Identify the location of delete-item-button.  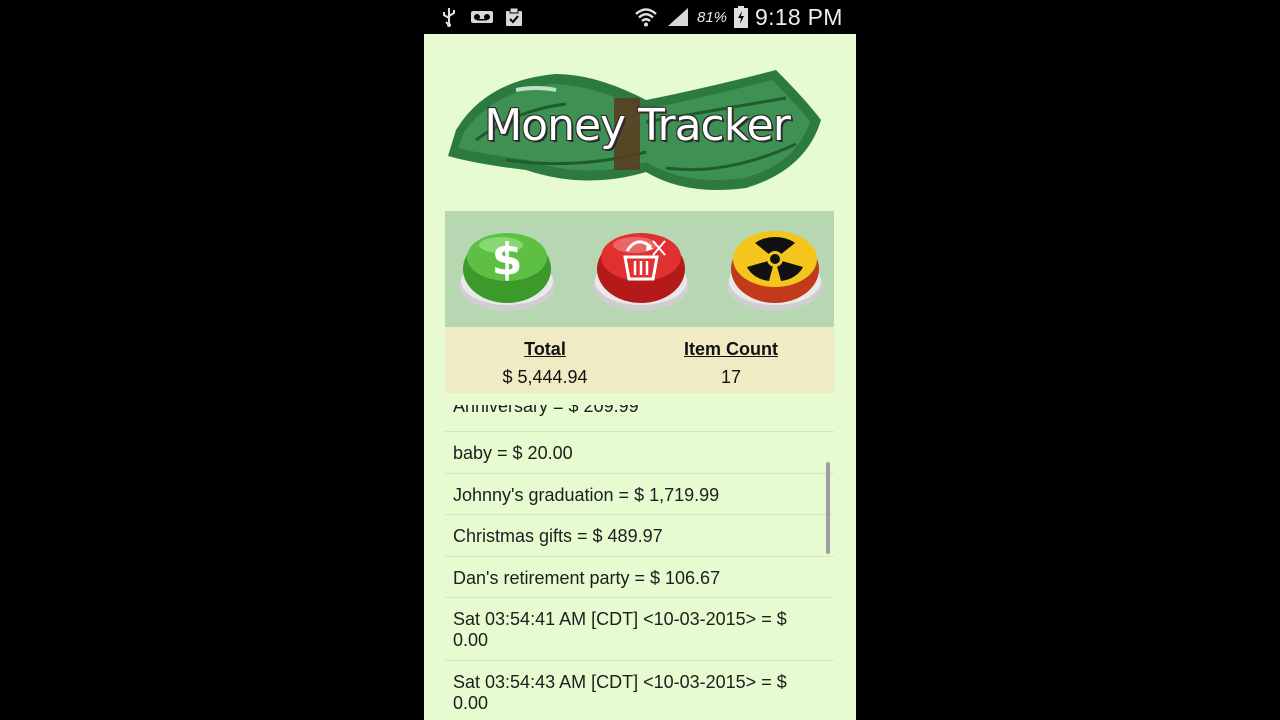
(641, 269).